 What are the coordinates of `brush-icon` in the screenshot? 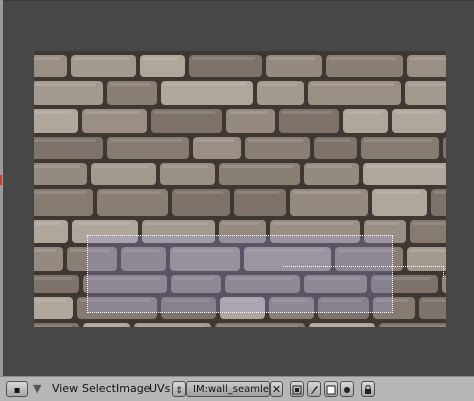 It's located at (314, 389).